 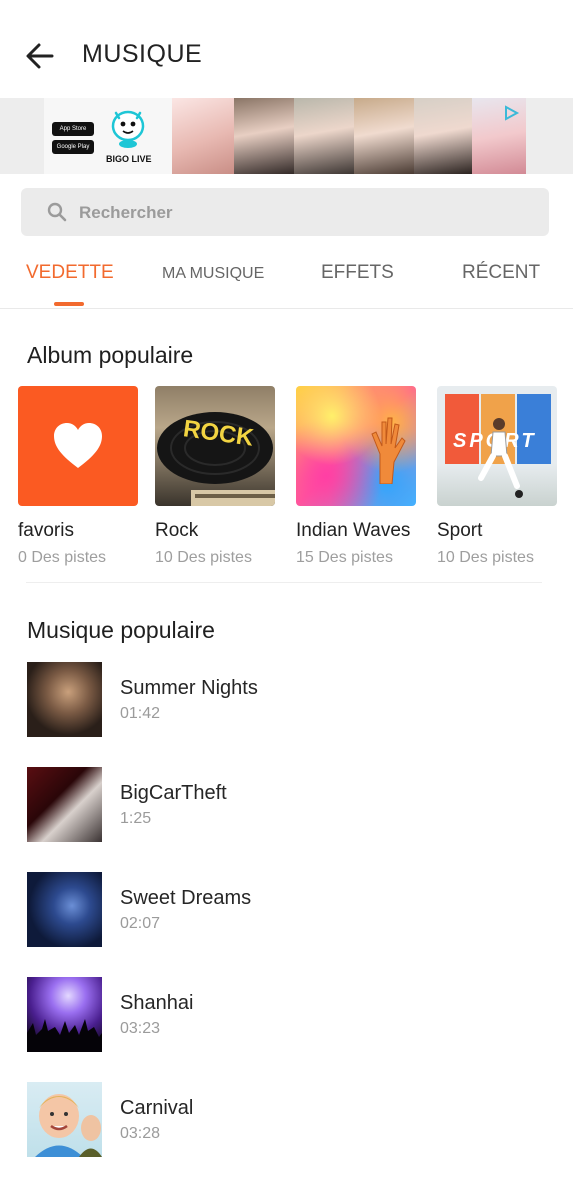 I want to click on track-row-bigcartheft: BigCarTheft 1:25, so click(x=287, y=805).